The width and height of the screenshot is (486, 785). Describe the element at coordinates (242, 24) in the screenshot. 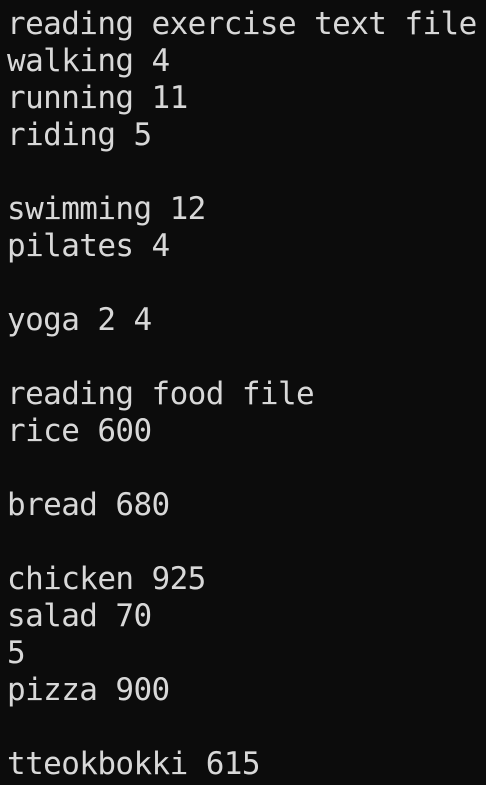

I see `console-line: reading exercise text file` at that location.